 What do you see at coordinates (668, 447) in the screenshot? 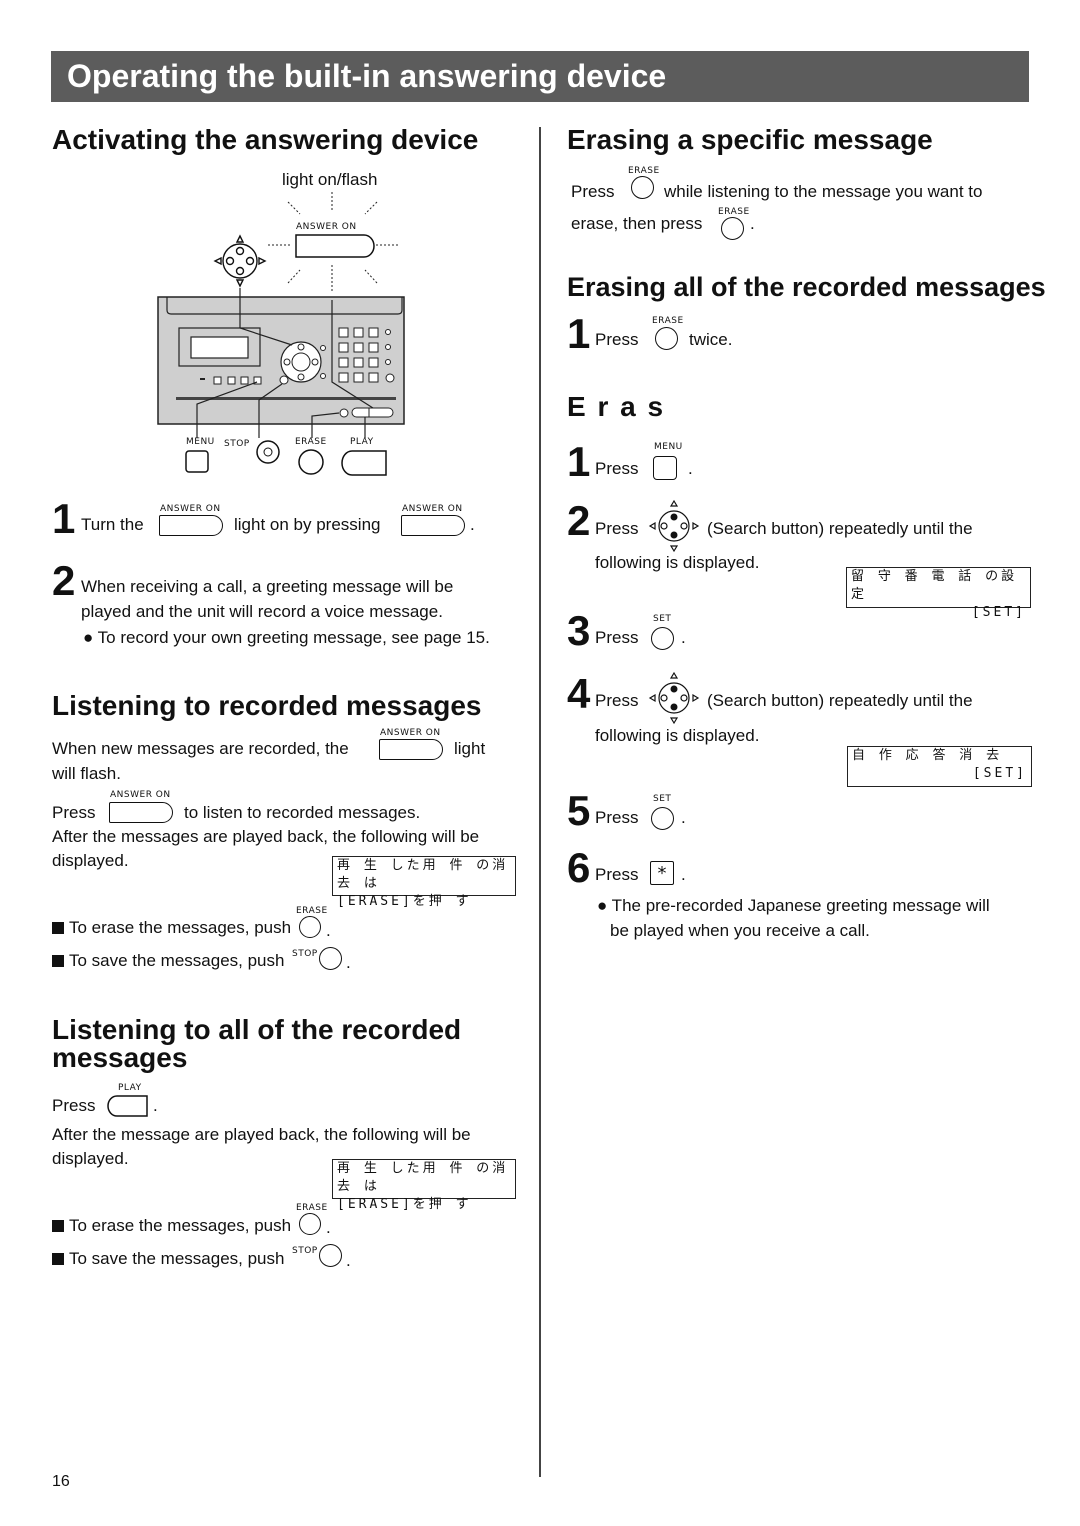
I see `menu-caption: MENU` at bounding box center [668, 447].